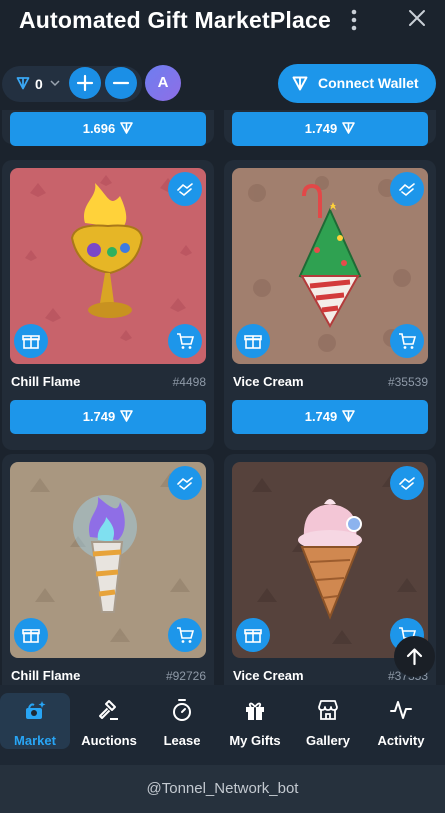  Describe the element at coordinates (39, 84) in the screenshot. I see `balance-value: 0` at that location.